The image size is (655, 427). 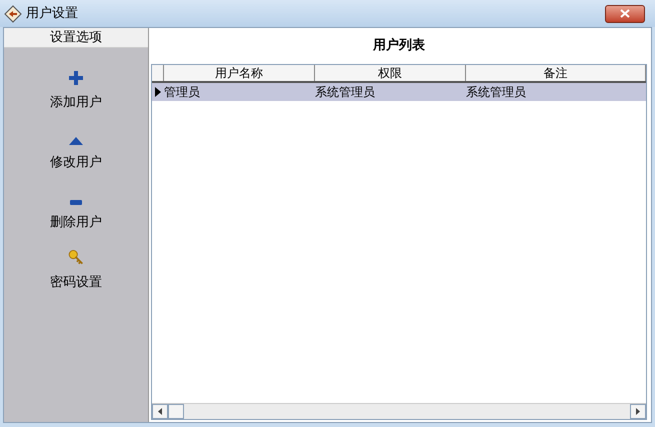 What do you see at coordinates (390, 73) in the screenshot?
I see `column-header: 权限` at bounding box center [390, 73].